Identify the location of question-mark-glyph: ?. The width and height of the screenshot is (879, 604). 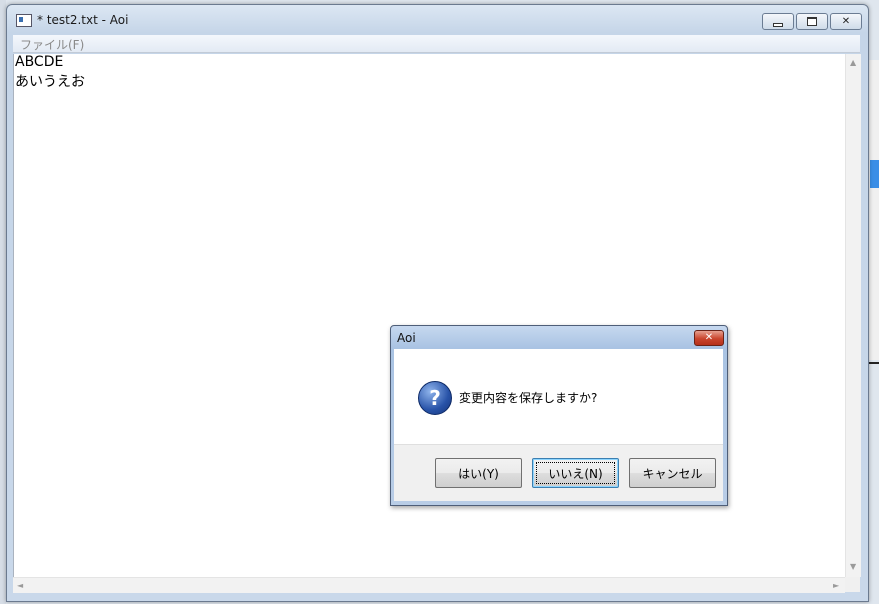
(435, 398).